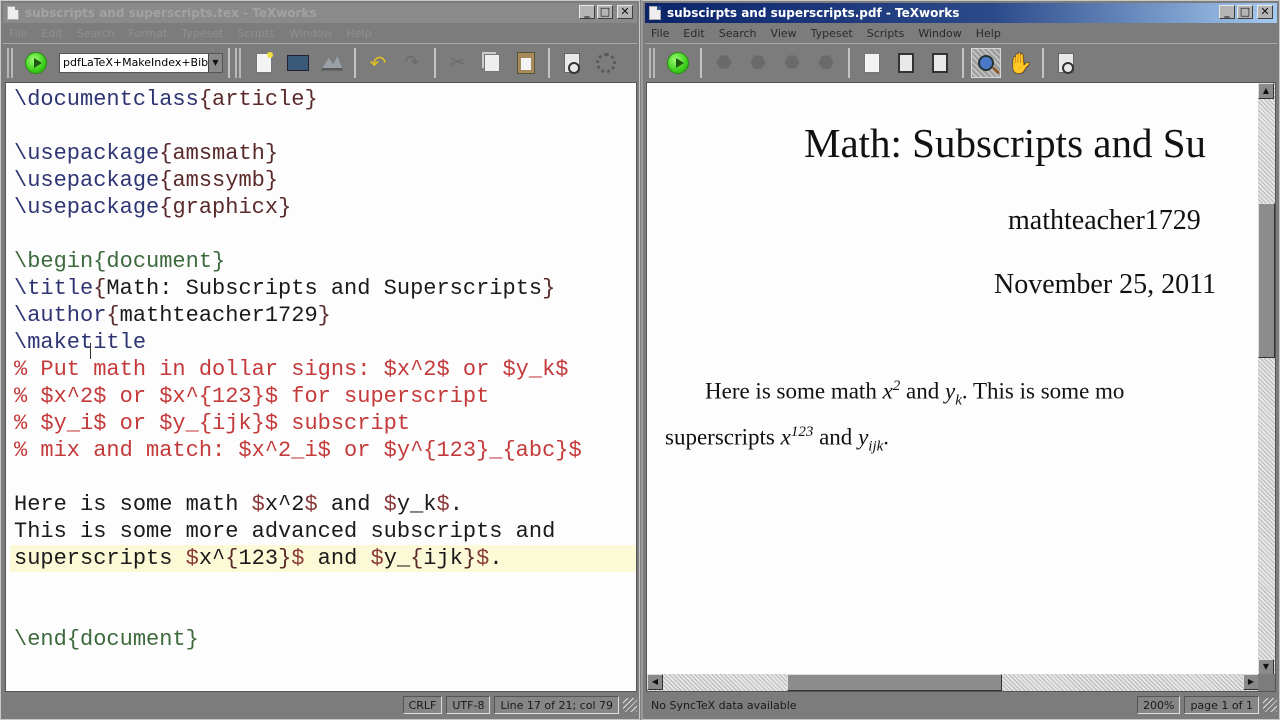 Image resolution: width=1280 pixels, height=720 pixels. I want to click on page-indicator: page 1 of 1, so click(1221, 705).